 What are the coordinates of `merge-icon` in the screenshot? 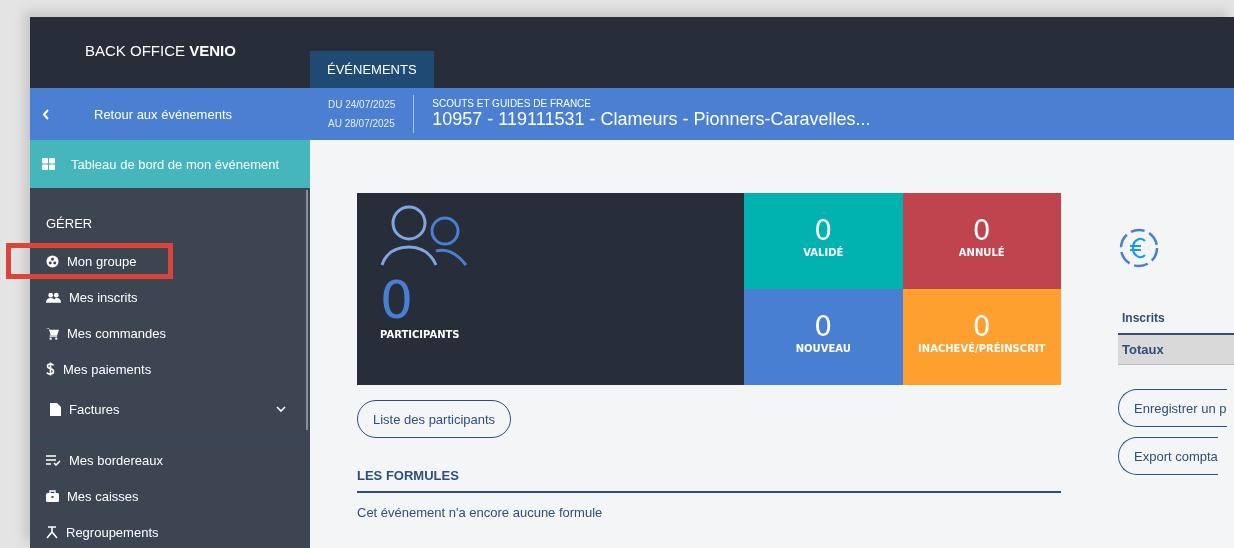 It's located at (52, 532).